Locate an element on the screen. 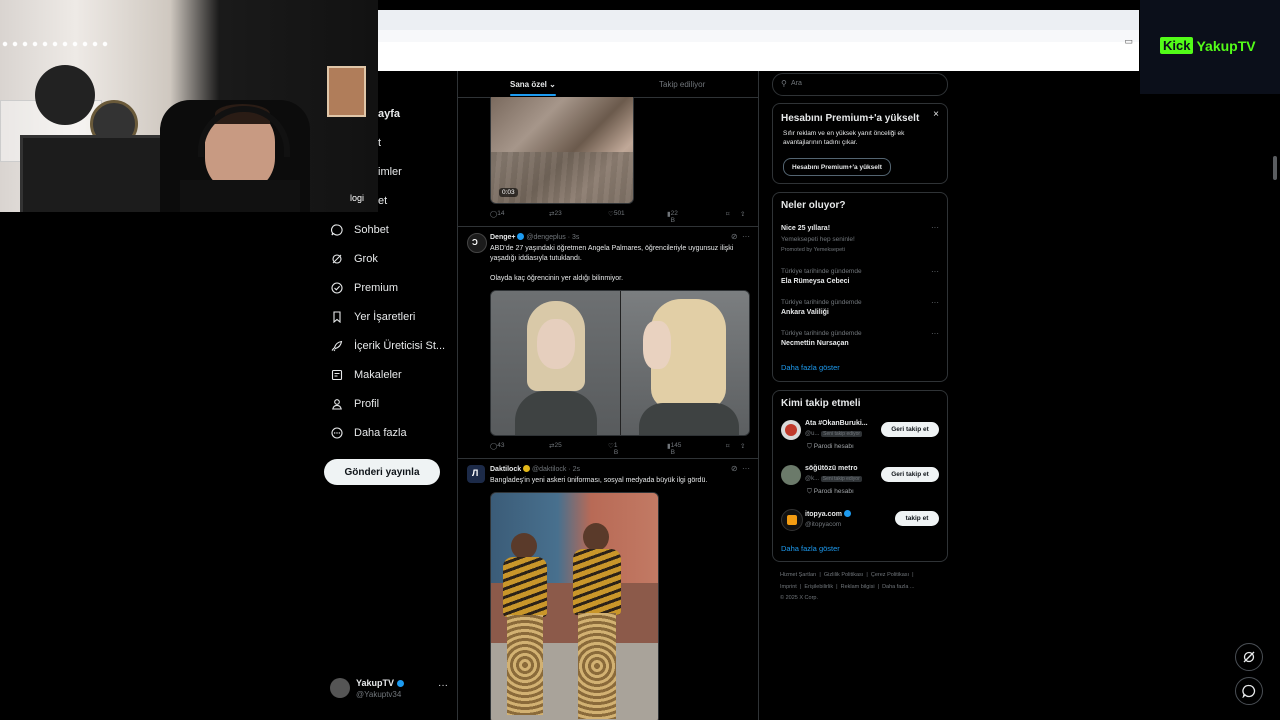  follow-name: itopya.com is located at coordinates (823, 514).